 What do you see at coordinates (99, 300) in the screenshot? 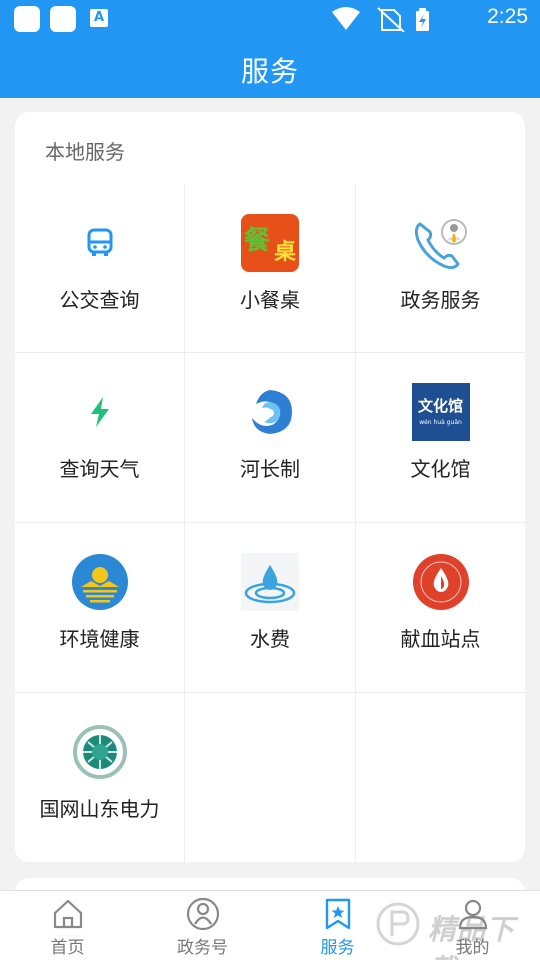
I see `service-label: 公交查询` at bounding box center [99, 300].